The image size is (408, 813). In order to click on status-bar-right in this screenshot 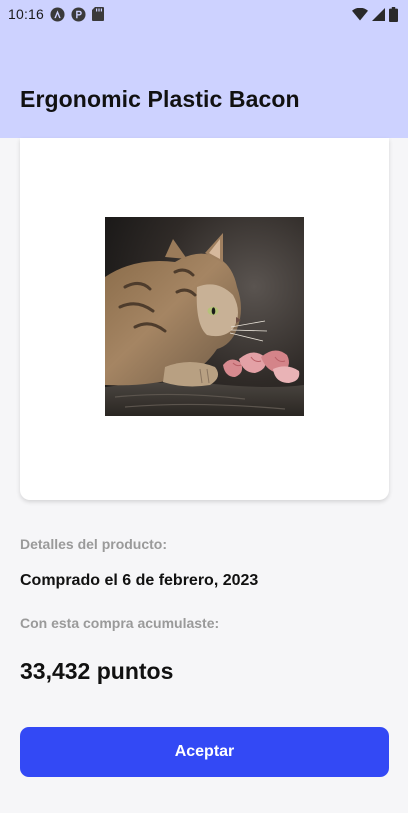, I will do `click(375, 14)`.